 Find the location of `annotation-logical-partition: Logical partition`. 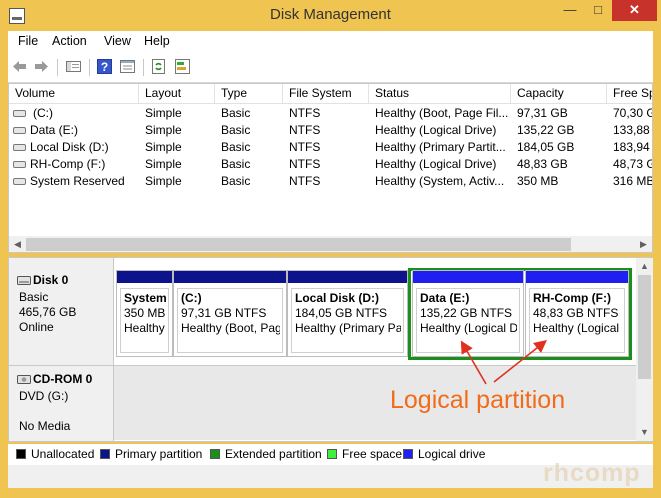

annotation-logical-partition: Logical partition is located at coordinates (478, 400).